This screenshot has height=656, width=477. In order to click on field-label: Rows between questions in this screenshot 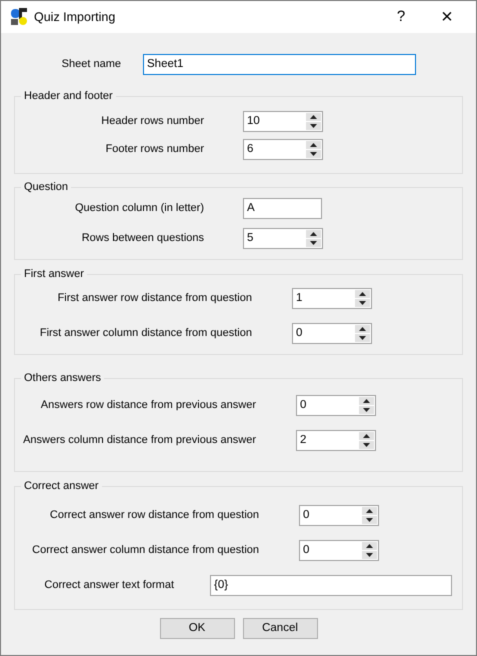, I will do `click(142, 238)`.